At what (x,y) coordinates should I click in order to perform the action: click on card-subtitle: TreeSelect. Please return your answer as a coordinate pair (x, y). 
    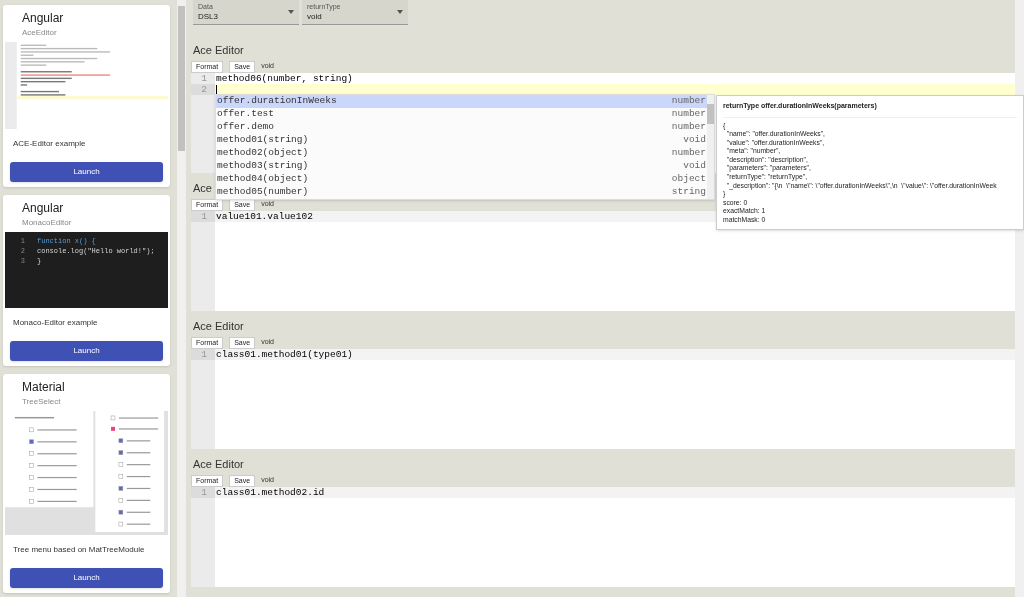
    Looking at the image, I should click on (42, 402).